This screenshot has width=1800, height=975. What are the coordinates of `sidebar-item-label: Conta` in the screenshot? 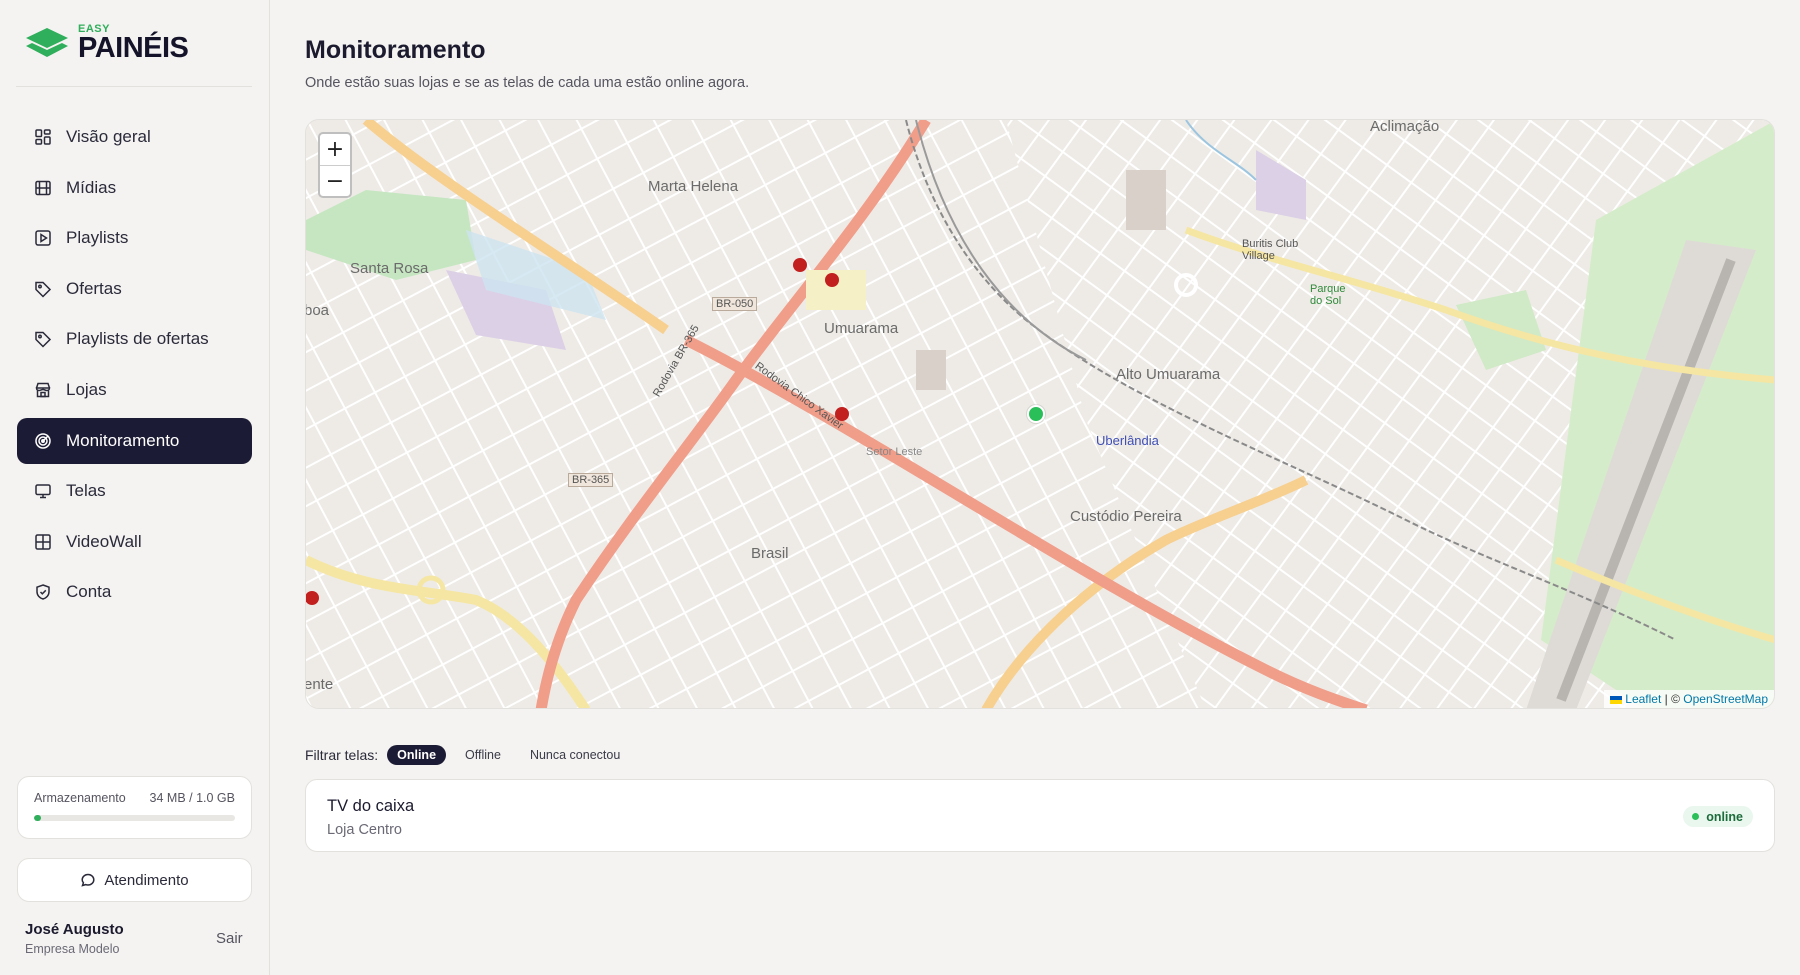 It's located at (89, 592).